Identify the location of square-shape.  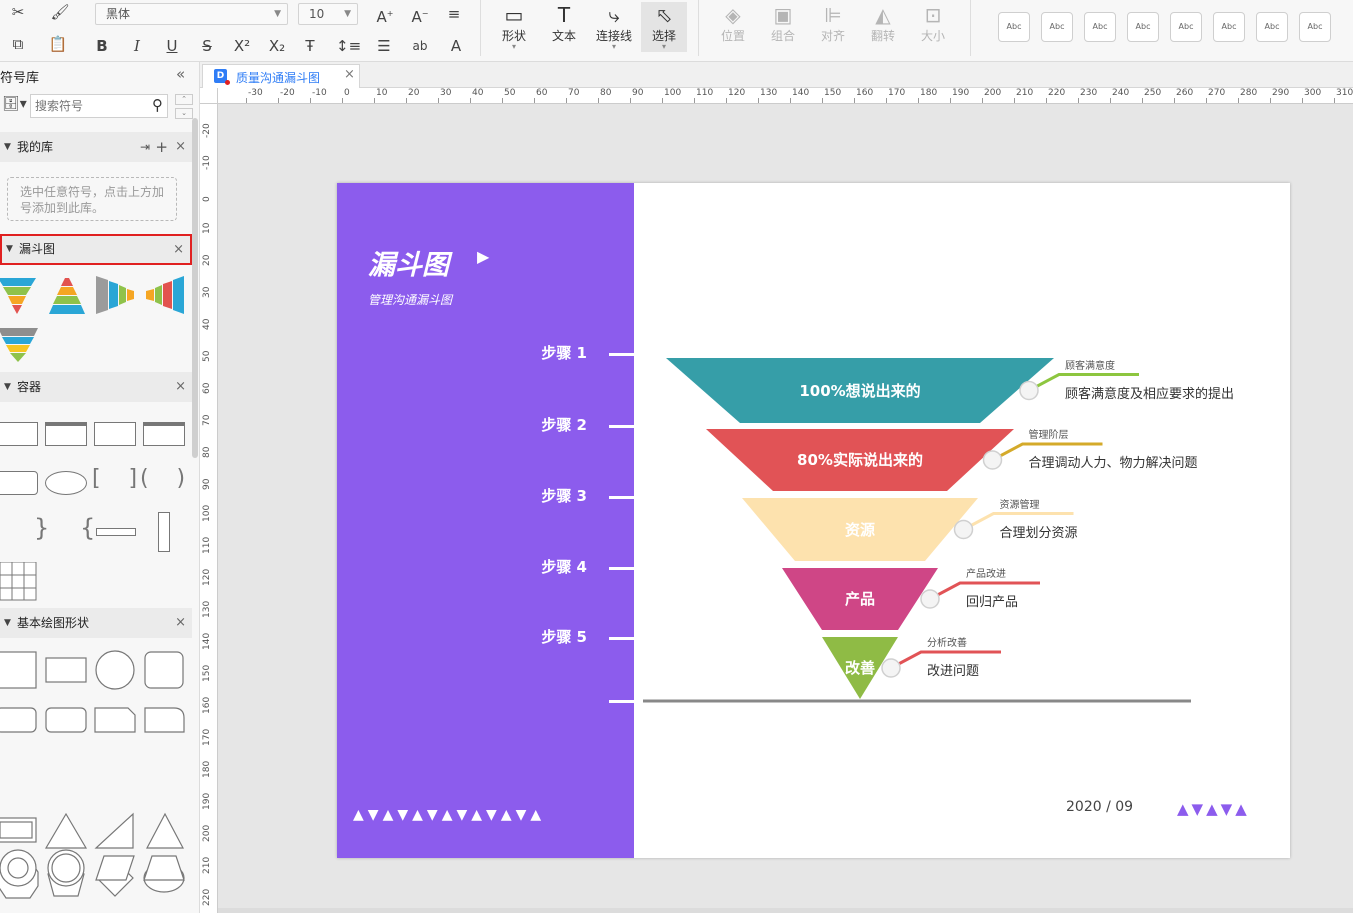
(18, 670).